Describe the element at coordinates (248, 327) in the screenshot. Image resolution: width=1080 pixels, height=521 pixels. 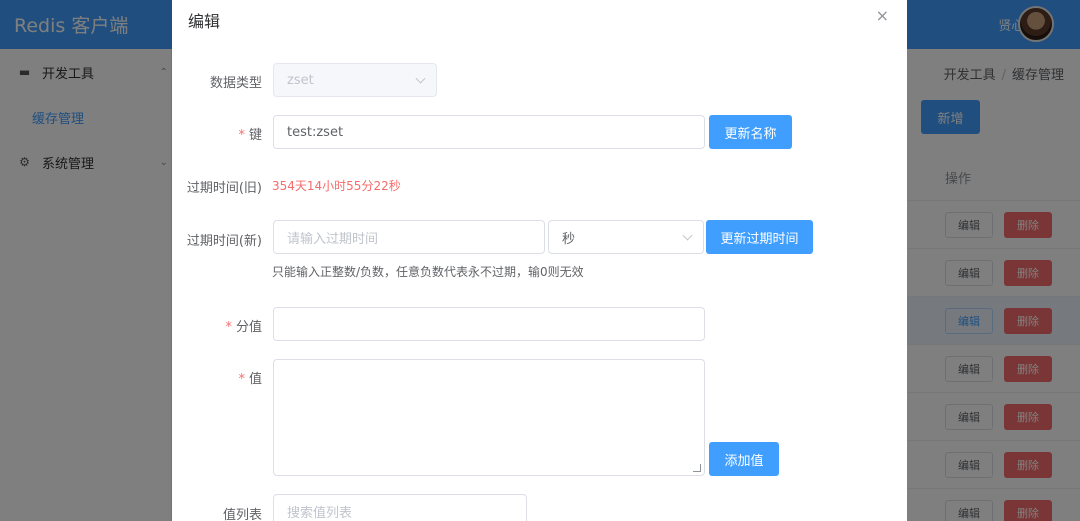
I see `score-label-text: 分值` at that location.